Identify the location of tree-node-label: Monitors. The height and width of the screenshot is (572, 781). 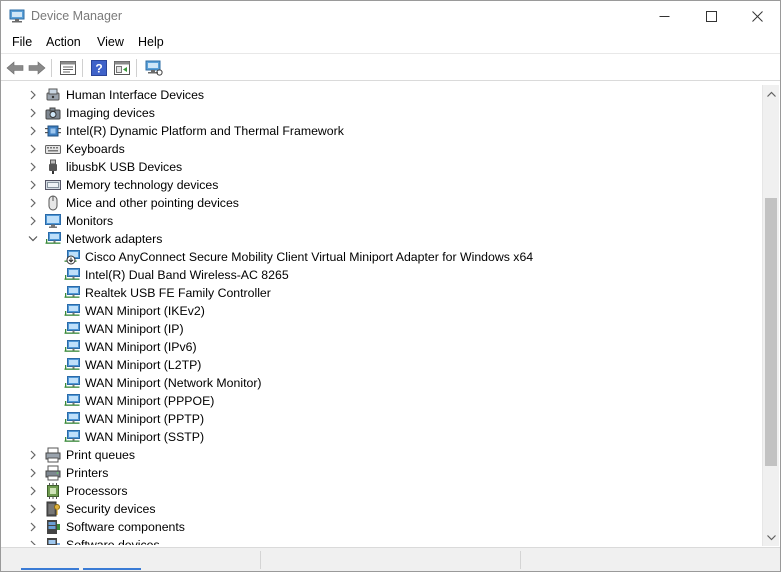
(90, 221).